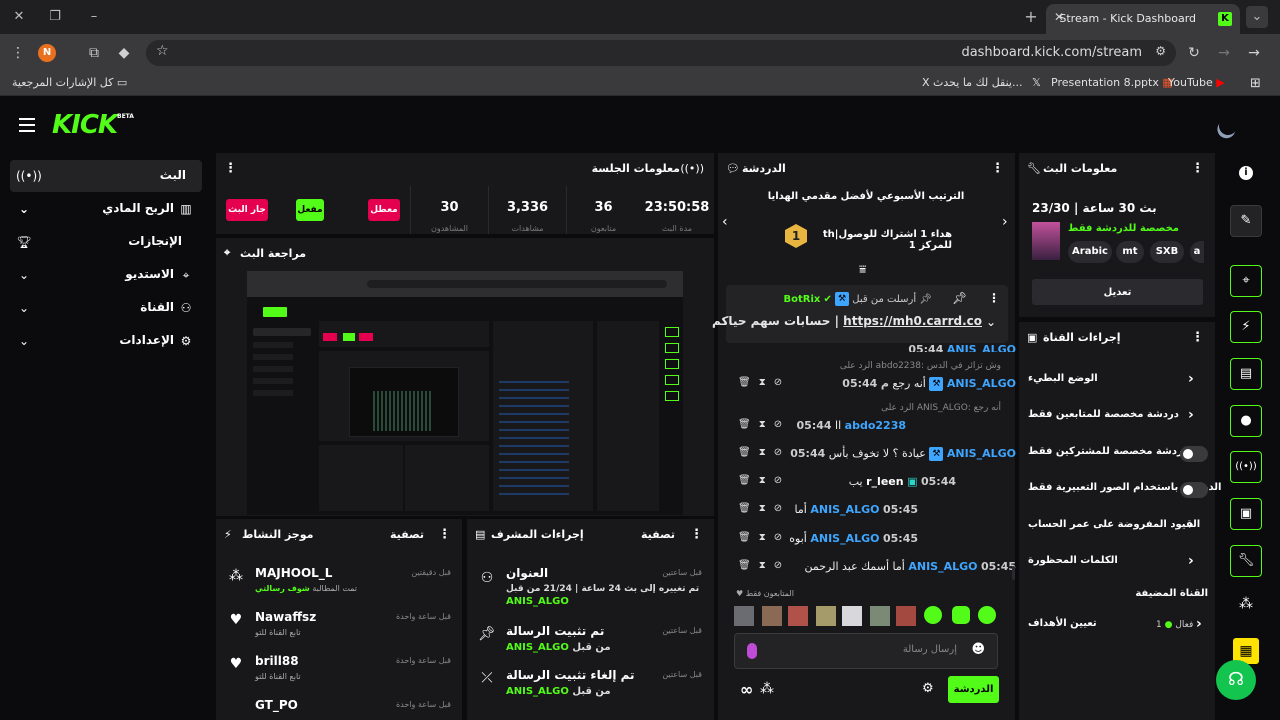 The image size is (1280, 720). Describe the element at coordinates (1194, 53) in the screenshot. I see `reload-icon: ↻` at that location.